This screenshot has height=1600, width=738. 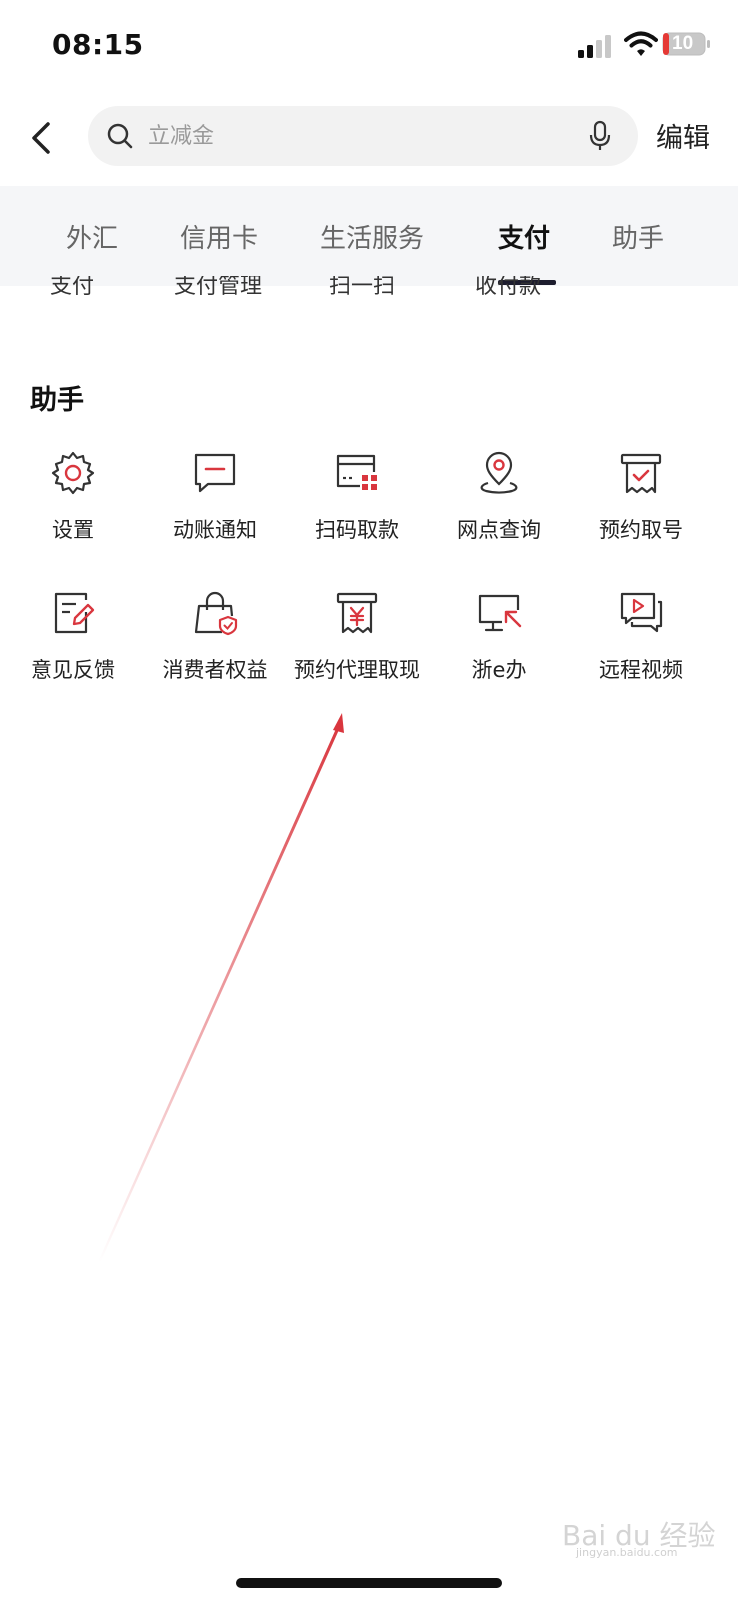 I want to click on status-bar: 08:15 10, so click(x=369, y=45).